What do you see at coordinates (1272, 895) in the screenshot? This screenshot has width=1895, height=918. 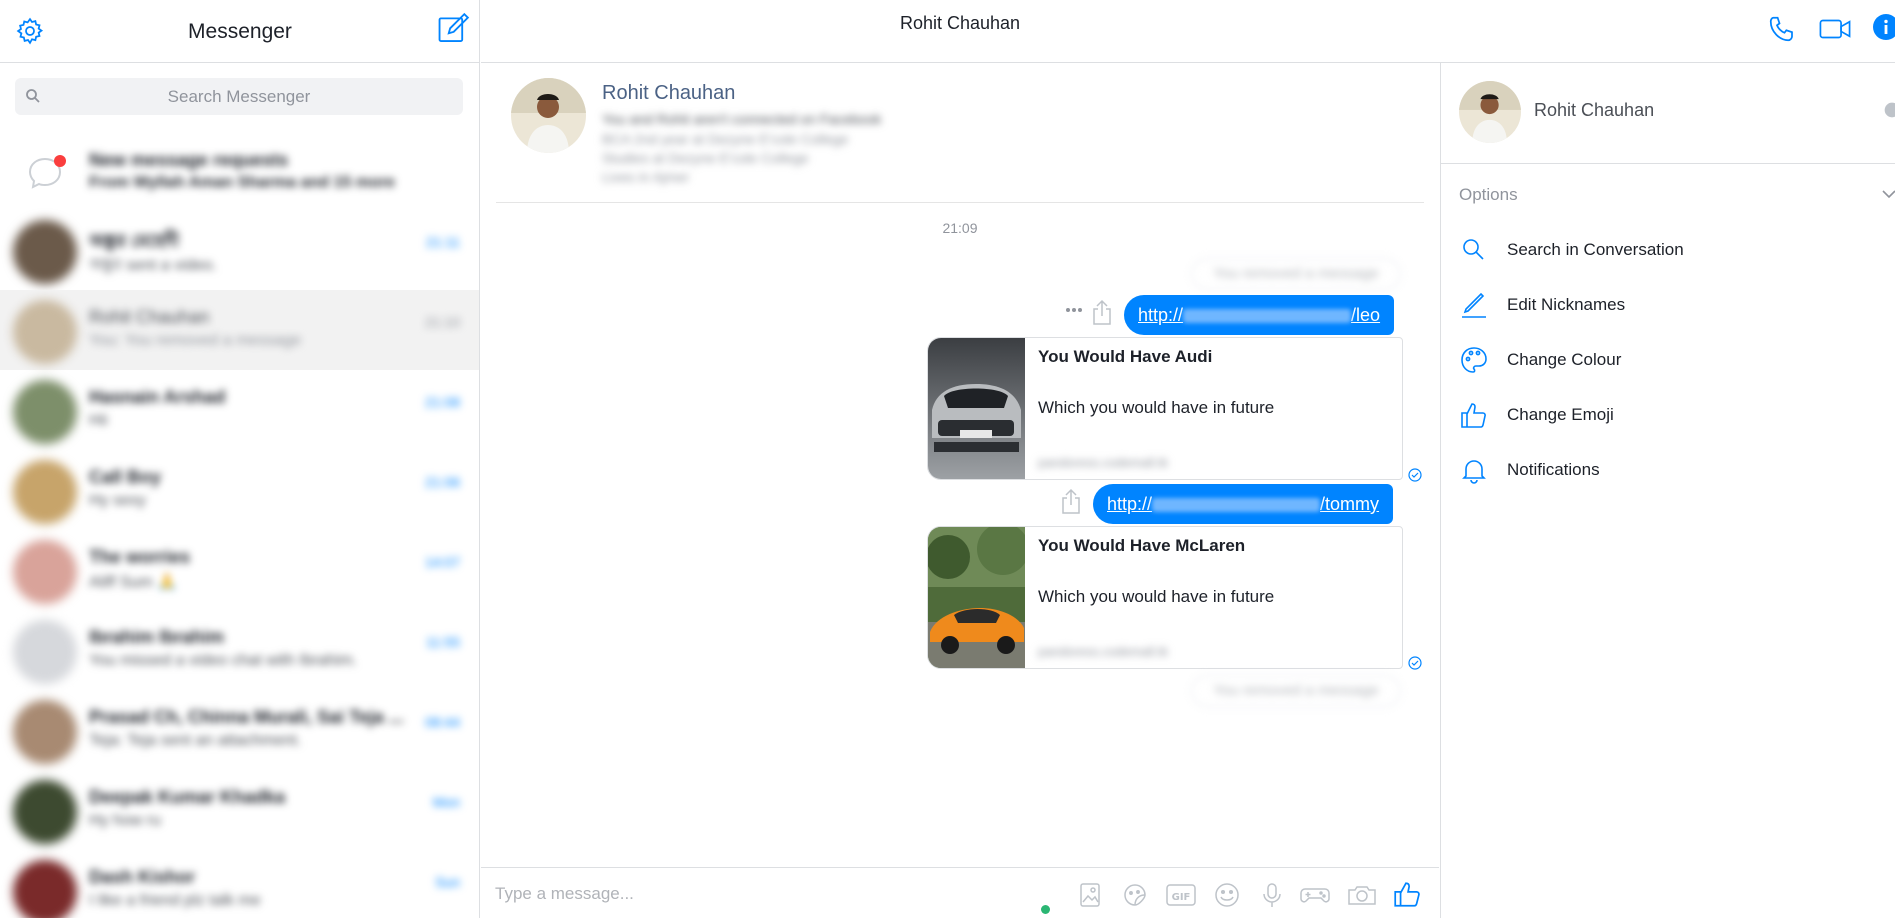 I see `microphone-icon` at bounding box center [1272, 895].